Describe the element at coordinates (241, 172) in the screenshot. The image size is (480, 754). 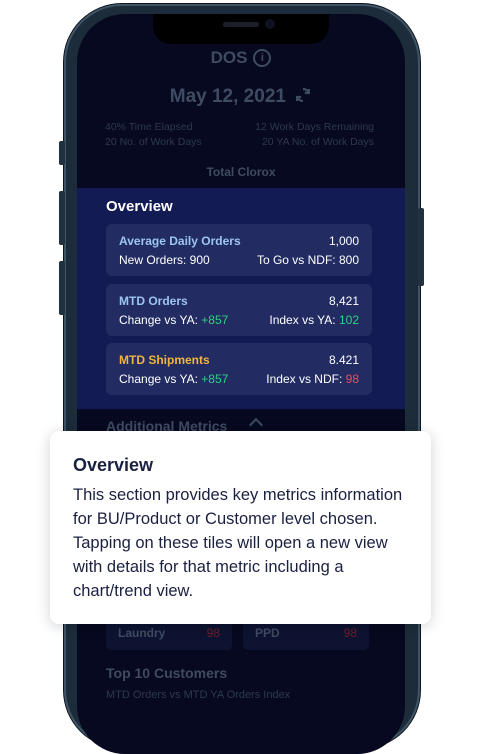
I see `scope-label: Total Clorox` at that location.